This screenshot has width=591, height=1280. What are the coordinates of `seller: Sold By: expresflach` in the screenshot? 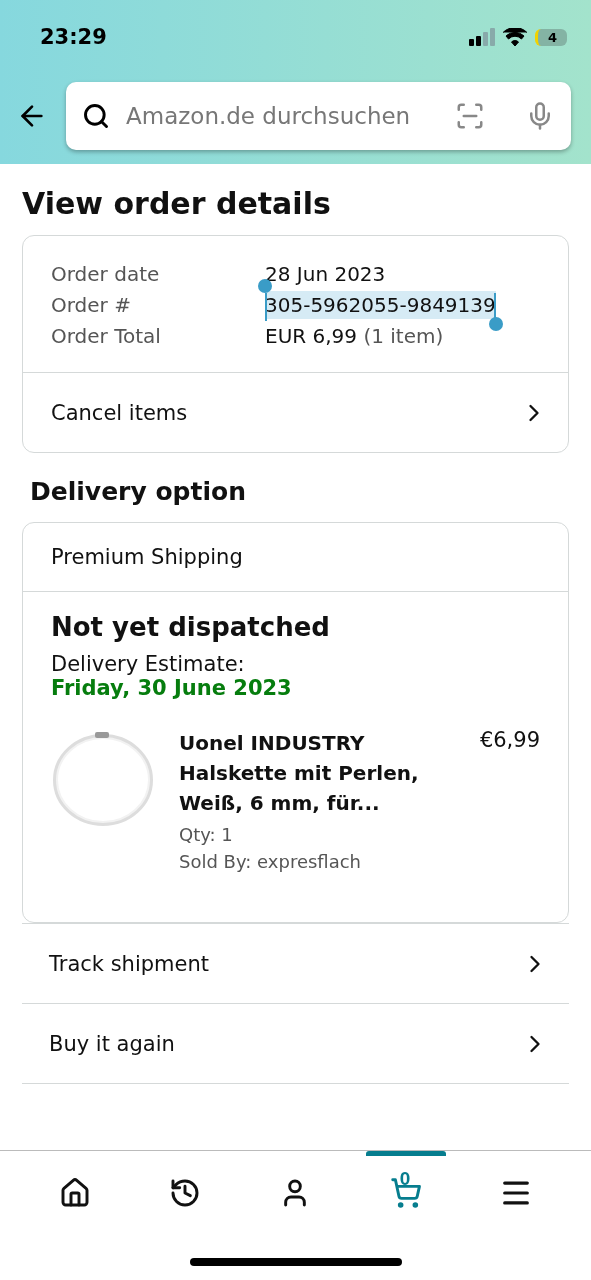 It's located at (271, 861).